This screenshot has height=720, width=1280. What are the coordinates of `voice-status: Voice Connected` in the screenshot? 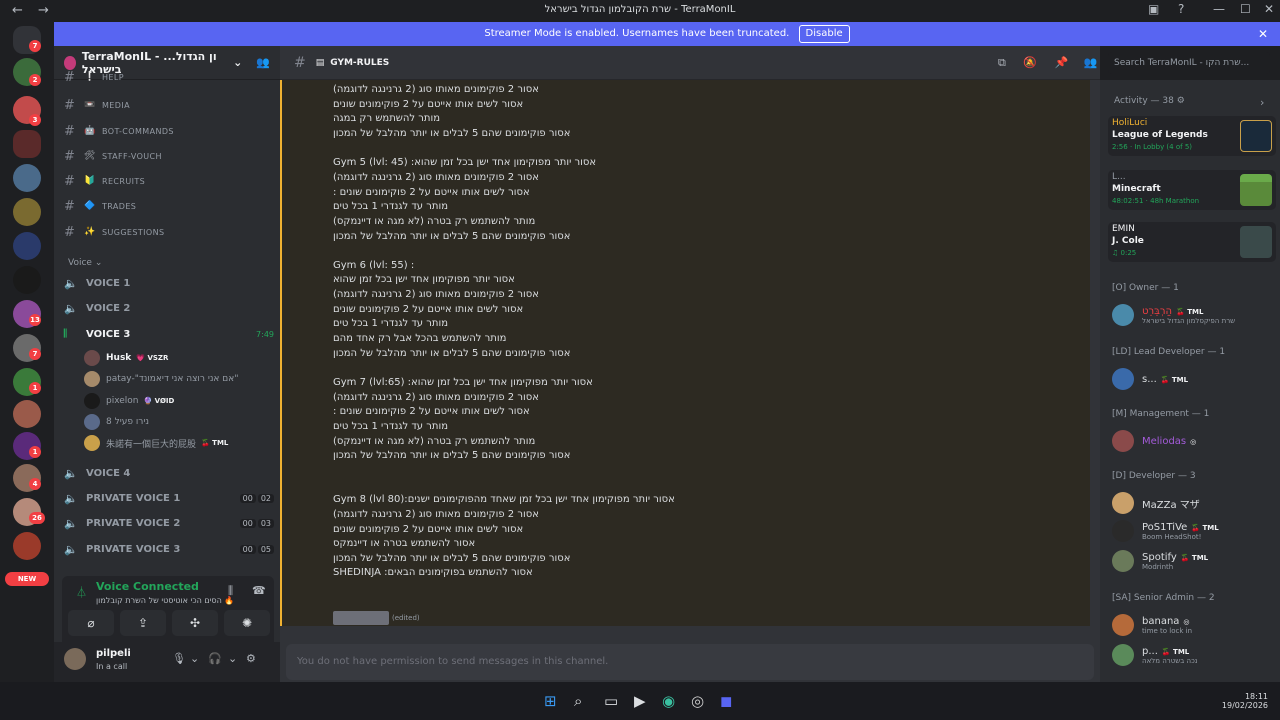 It's located at (147, 586).